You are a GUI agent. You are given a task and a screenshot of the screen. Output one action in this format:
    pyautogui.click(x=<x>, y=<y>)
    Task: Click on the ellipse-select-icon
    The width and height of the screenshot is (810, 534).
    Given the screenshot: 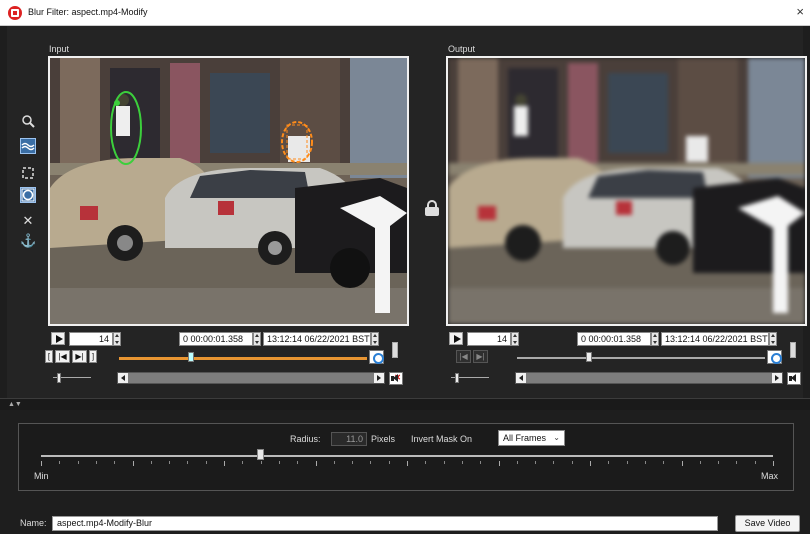 What is the action you would take?
    pyautogui.click(x=28, y=195)
    